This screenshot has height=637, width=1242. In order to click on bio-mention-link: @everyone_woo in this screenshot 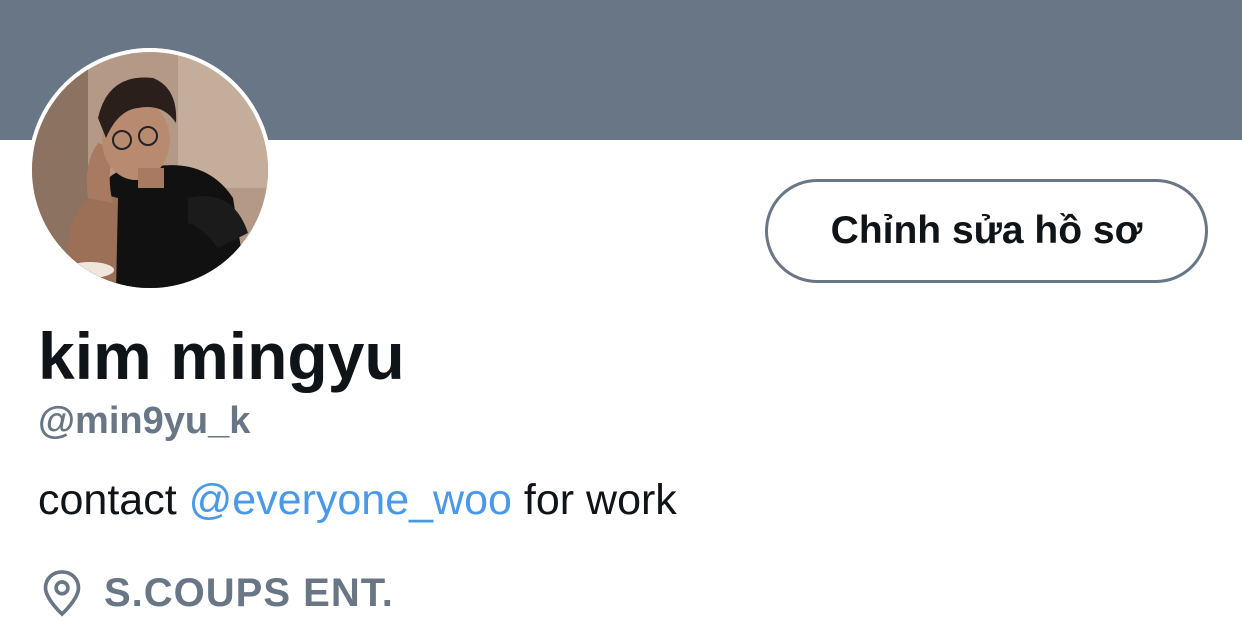, I will do `click(350, 500)`.